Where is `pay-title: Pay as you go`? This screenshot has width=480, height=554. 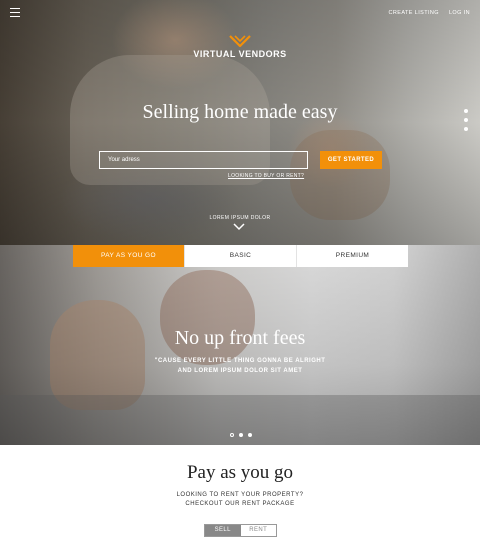
pay-title: Pay as you go is located at coordinates (240, 472).